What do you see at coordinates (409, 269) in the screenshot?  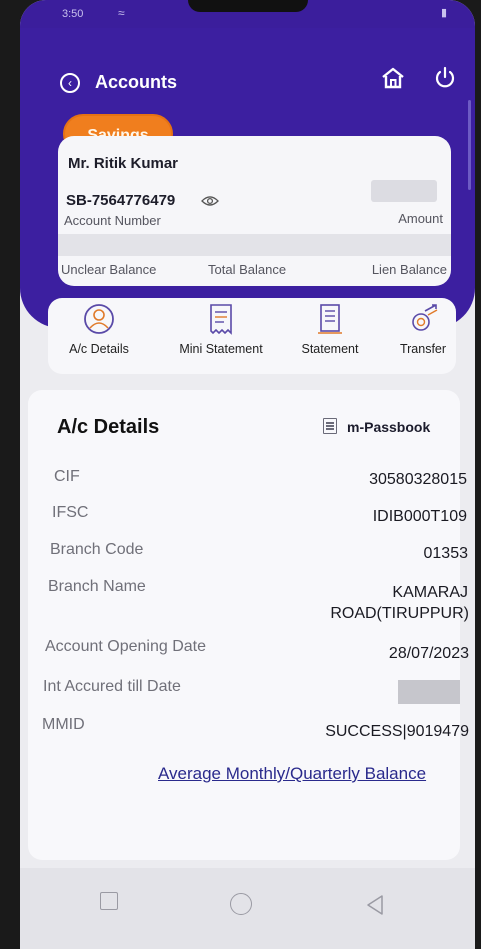 I see `lien-balance-label: Lien Balance` at bounding box center [409, 269].